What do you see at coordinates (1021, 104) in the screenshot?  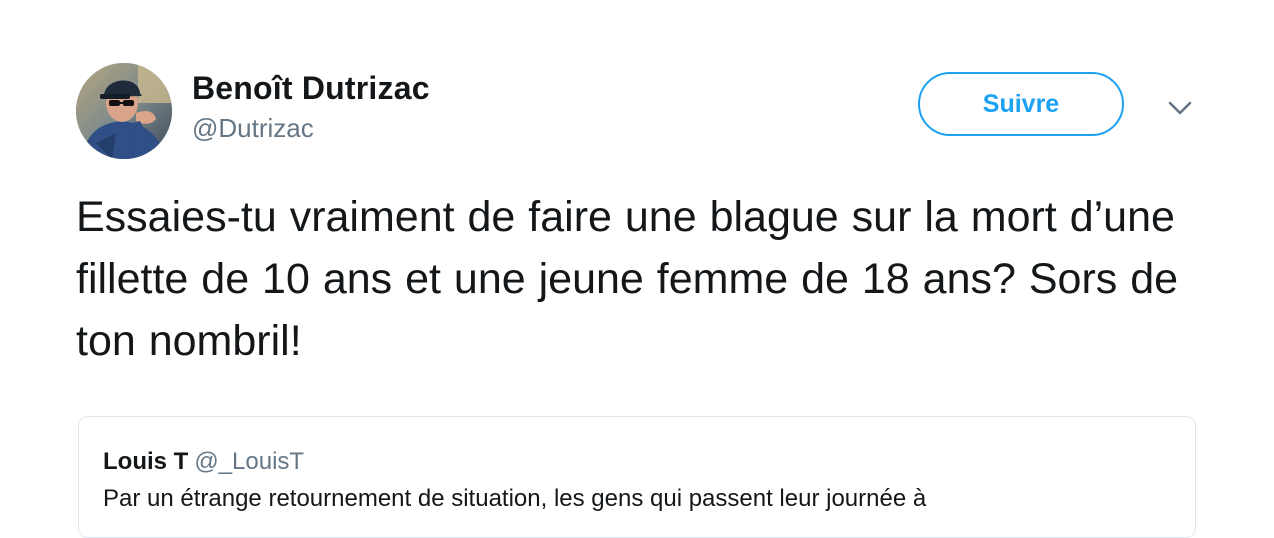 I see `follow-button: Suivre` at bounding box center [1021, 104].